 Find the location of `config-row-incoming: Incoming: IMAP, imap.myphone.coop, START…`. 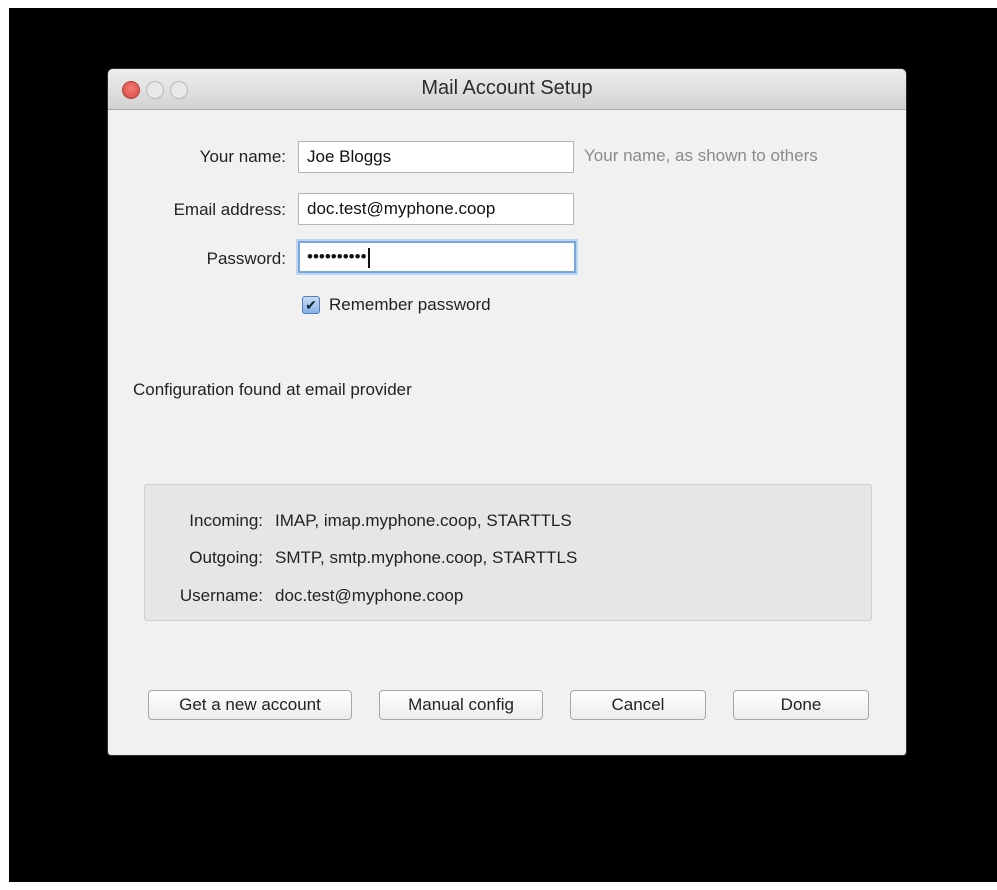

config-row-incoming: Incoming: IMAP, imap.myphone.coop, START… is located at coordinates (508, 522).